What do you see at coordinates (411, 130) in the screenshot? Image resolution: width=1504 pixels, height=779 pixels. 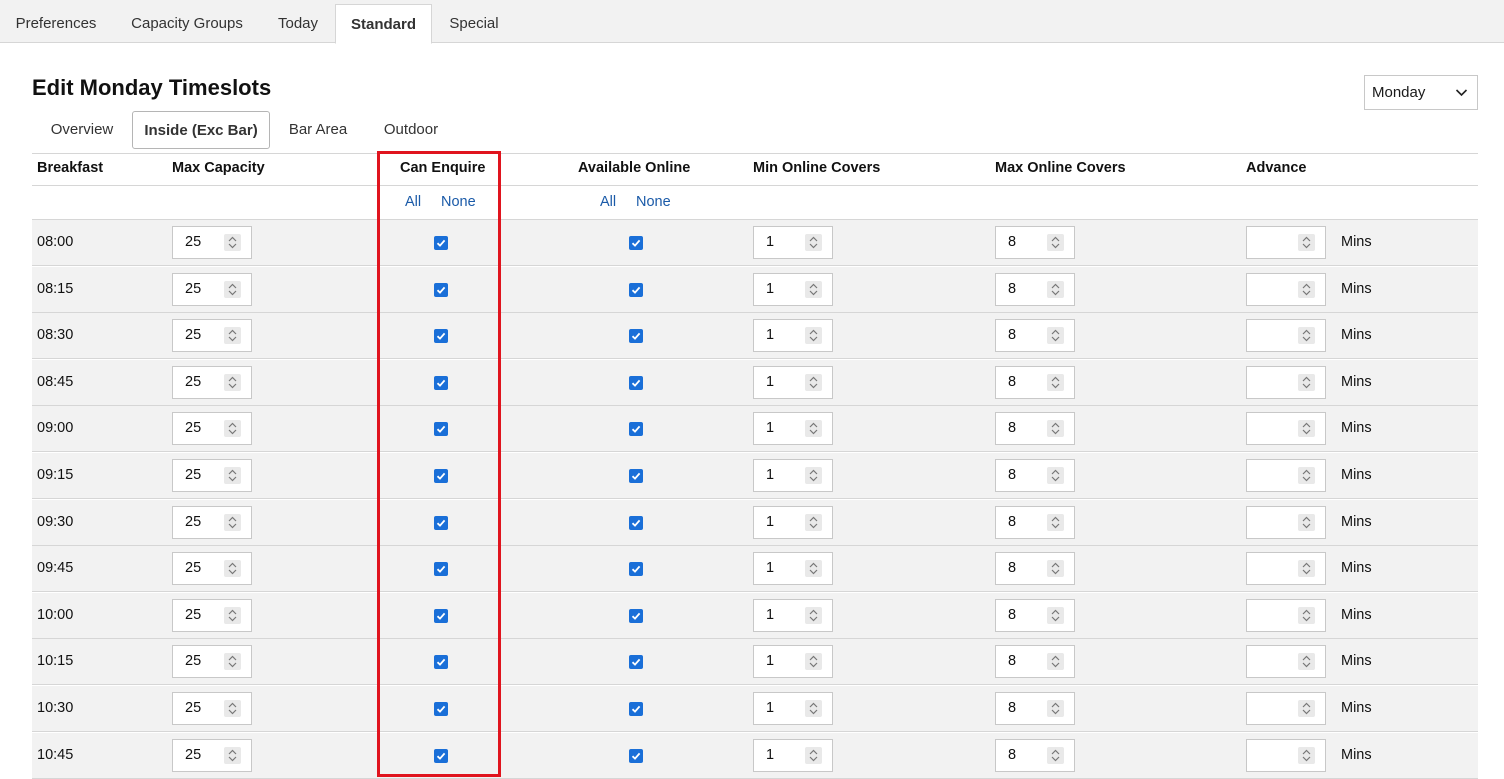 I see `area-tab-outdoor: Outdoor` at bounding box center [411, 130].